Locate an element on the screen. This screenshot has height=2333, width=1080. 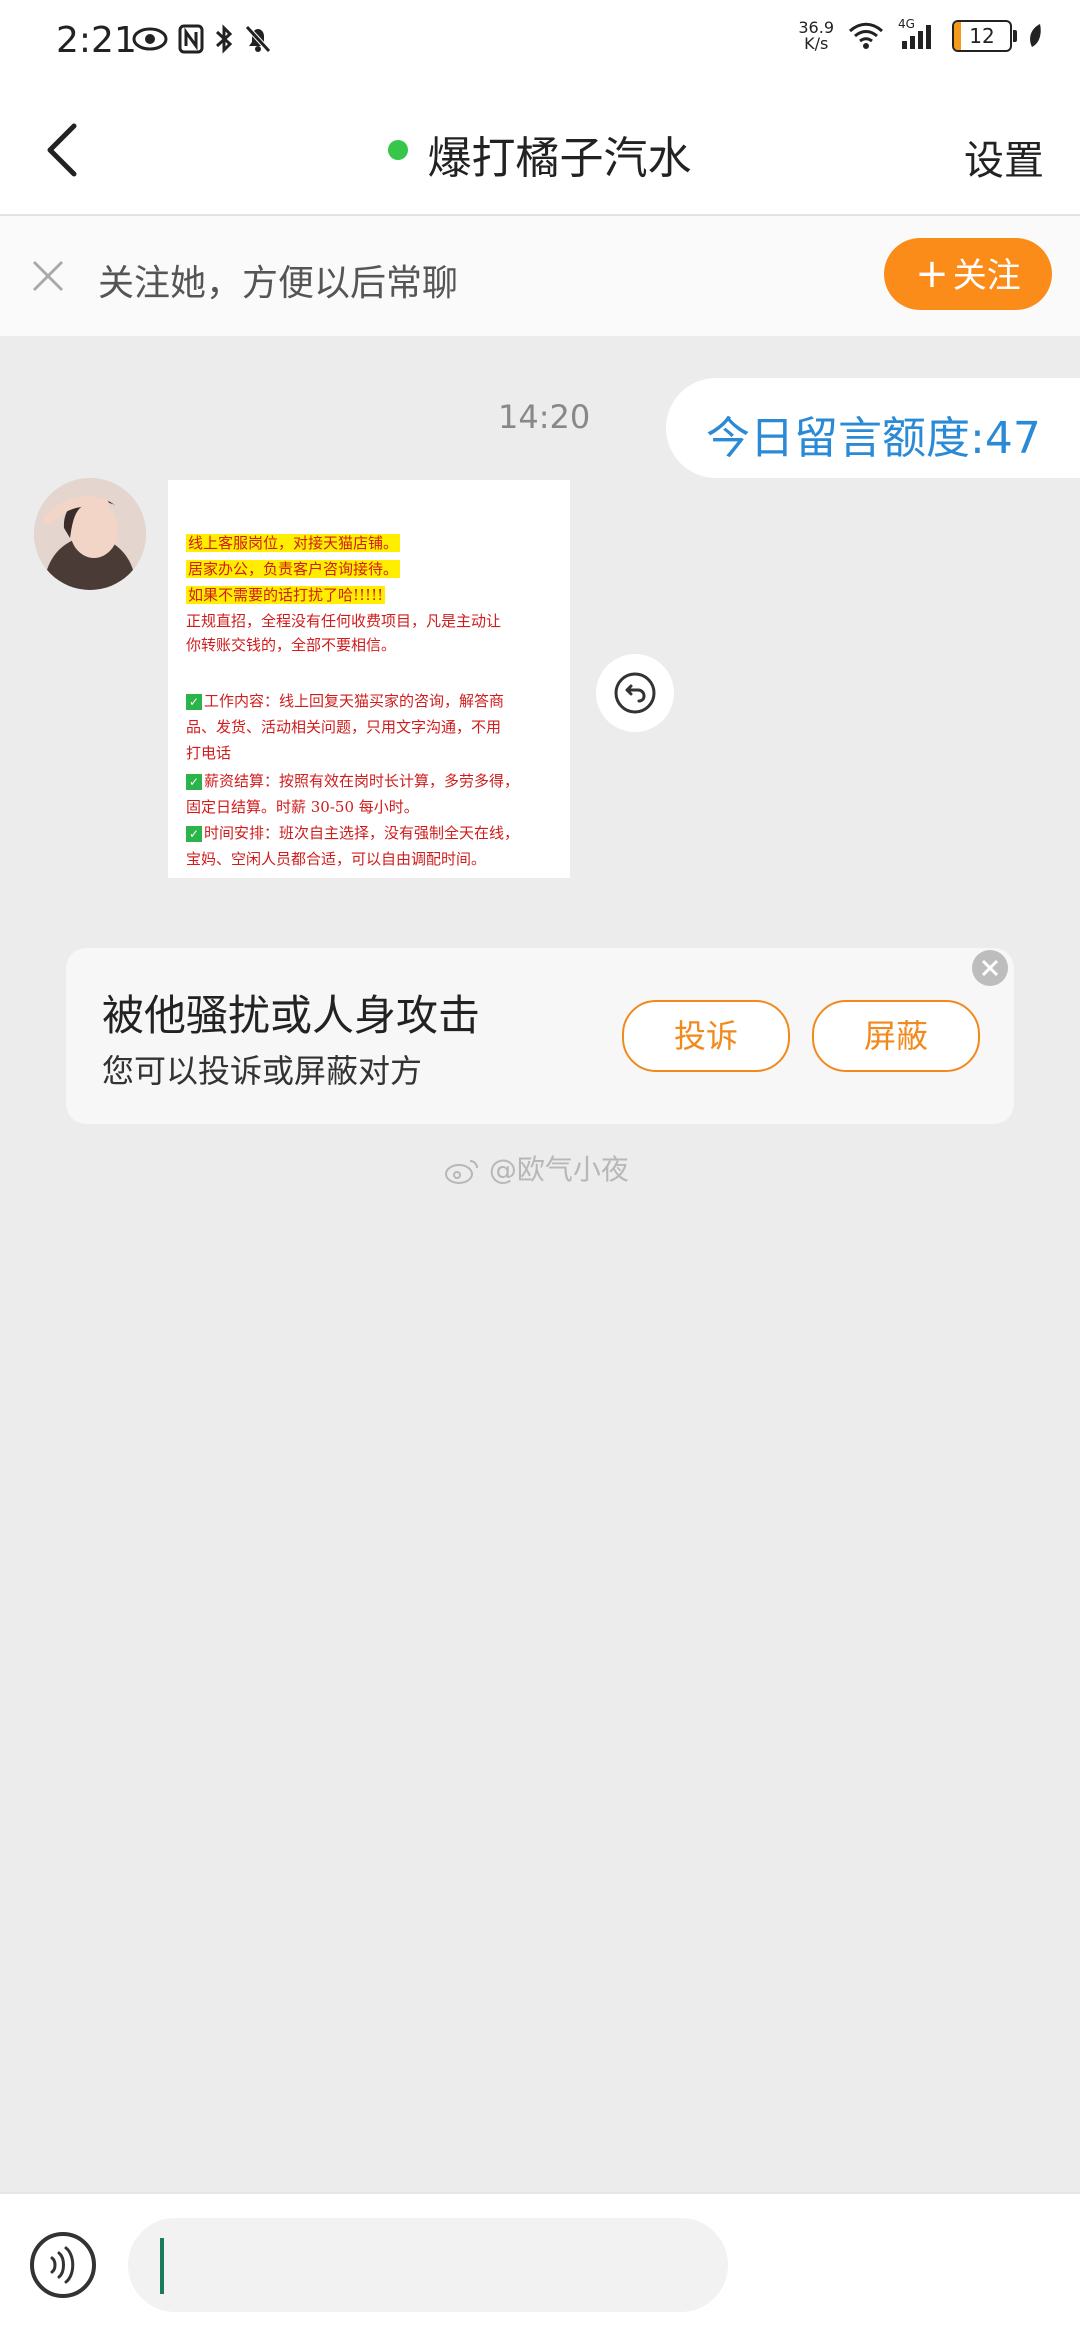
watermark-text: @欧气小夜 is located at coordinates (558, 1169).